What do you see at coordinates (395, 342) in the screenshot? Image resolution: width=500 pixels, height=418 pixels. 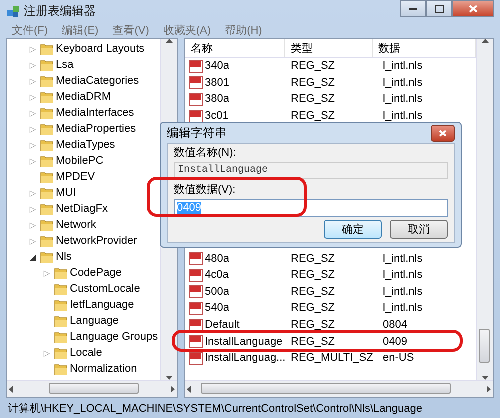 I see `value-data: 0409` at bounding box center [395, 342].